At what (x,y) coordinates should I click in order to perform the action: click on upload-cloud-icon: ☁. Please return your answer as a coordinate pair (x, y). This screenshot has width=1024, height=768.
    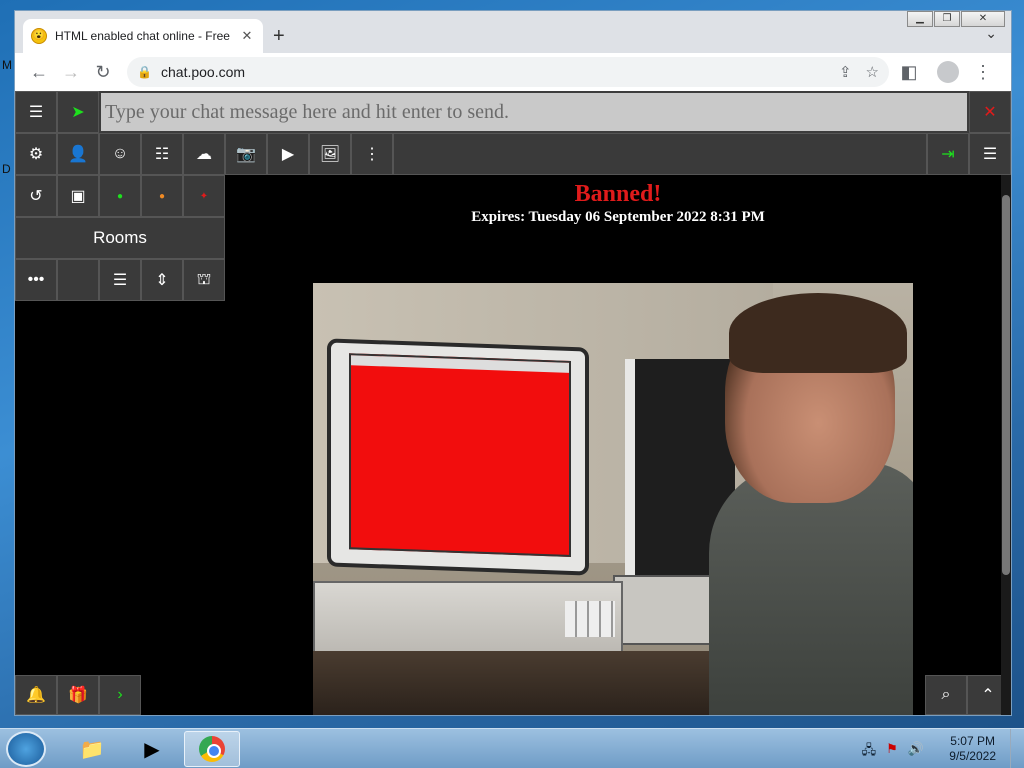
    Looking at the image, I should click on (204, 154).